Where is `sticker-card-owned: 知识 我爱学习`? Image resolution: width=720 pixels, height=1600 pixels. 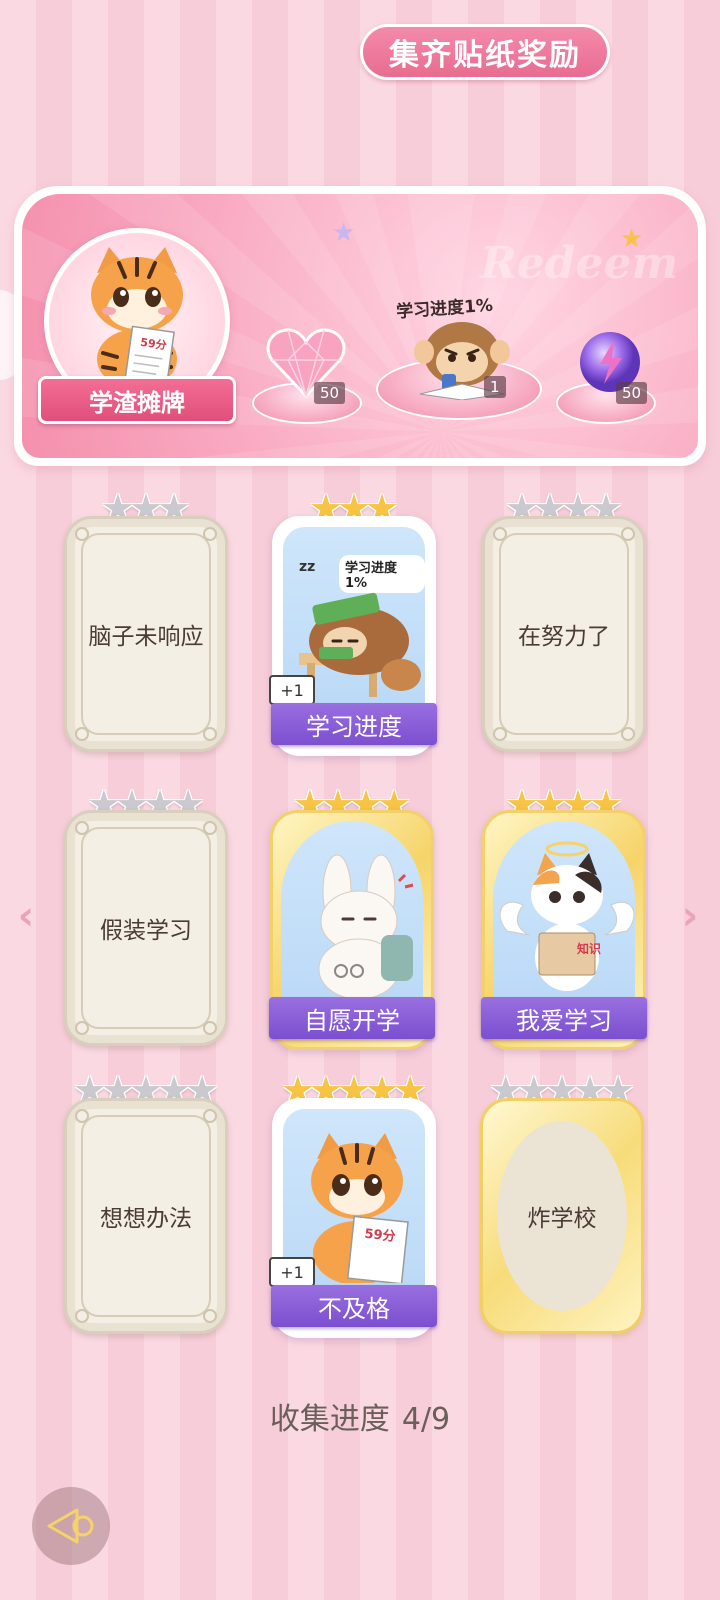 sticker-card-owned: 知识 我爱学习 is located at coordinates (564, 930).